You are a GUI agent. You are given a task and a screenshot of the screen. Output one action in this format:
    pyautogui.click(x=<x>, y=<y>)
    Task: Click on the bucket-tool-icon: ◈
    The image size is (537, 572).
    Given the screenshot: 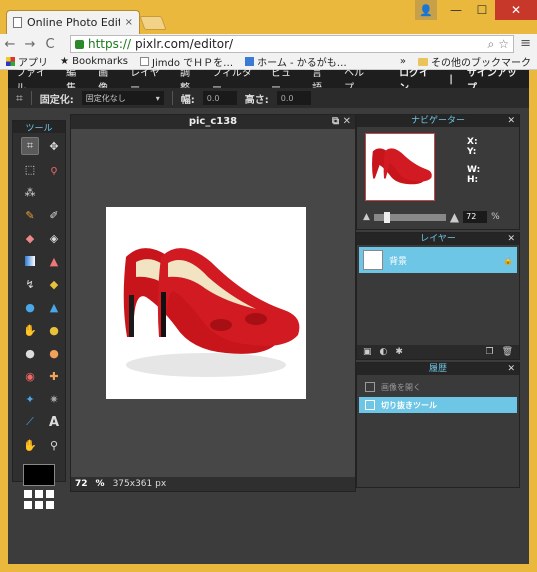 What is the action you would take?
    pyautogui.click(x=54, y=238)
    